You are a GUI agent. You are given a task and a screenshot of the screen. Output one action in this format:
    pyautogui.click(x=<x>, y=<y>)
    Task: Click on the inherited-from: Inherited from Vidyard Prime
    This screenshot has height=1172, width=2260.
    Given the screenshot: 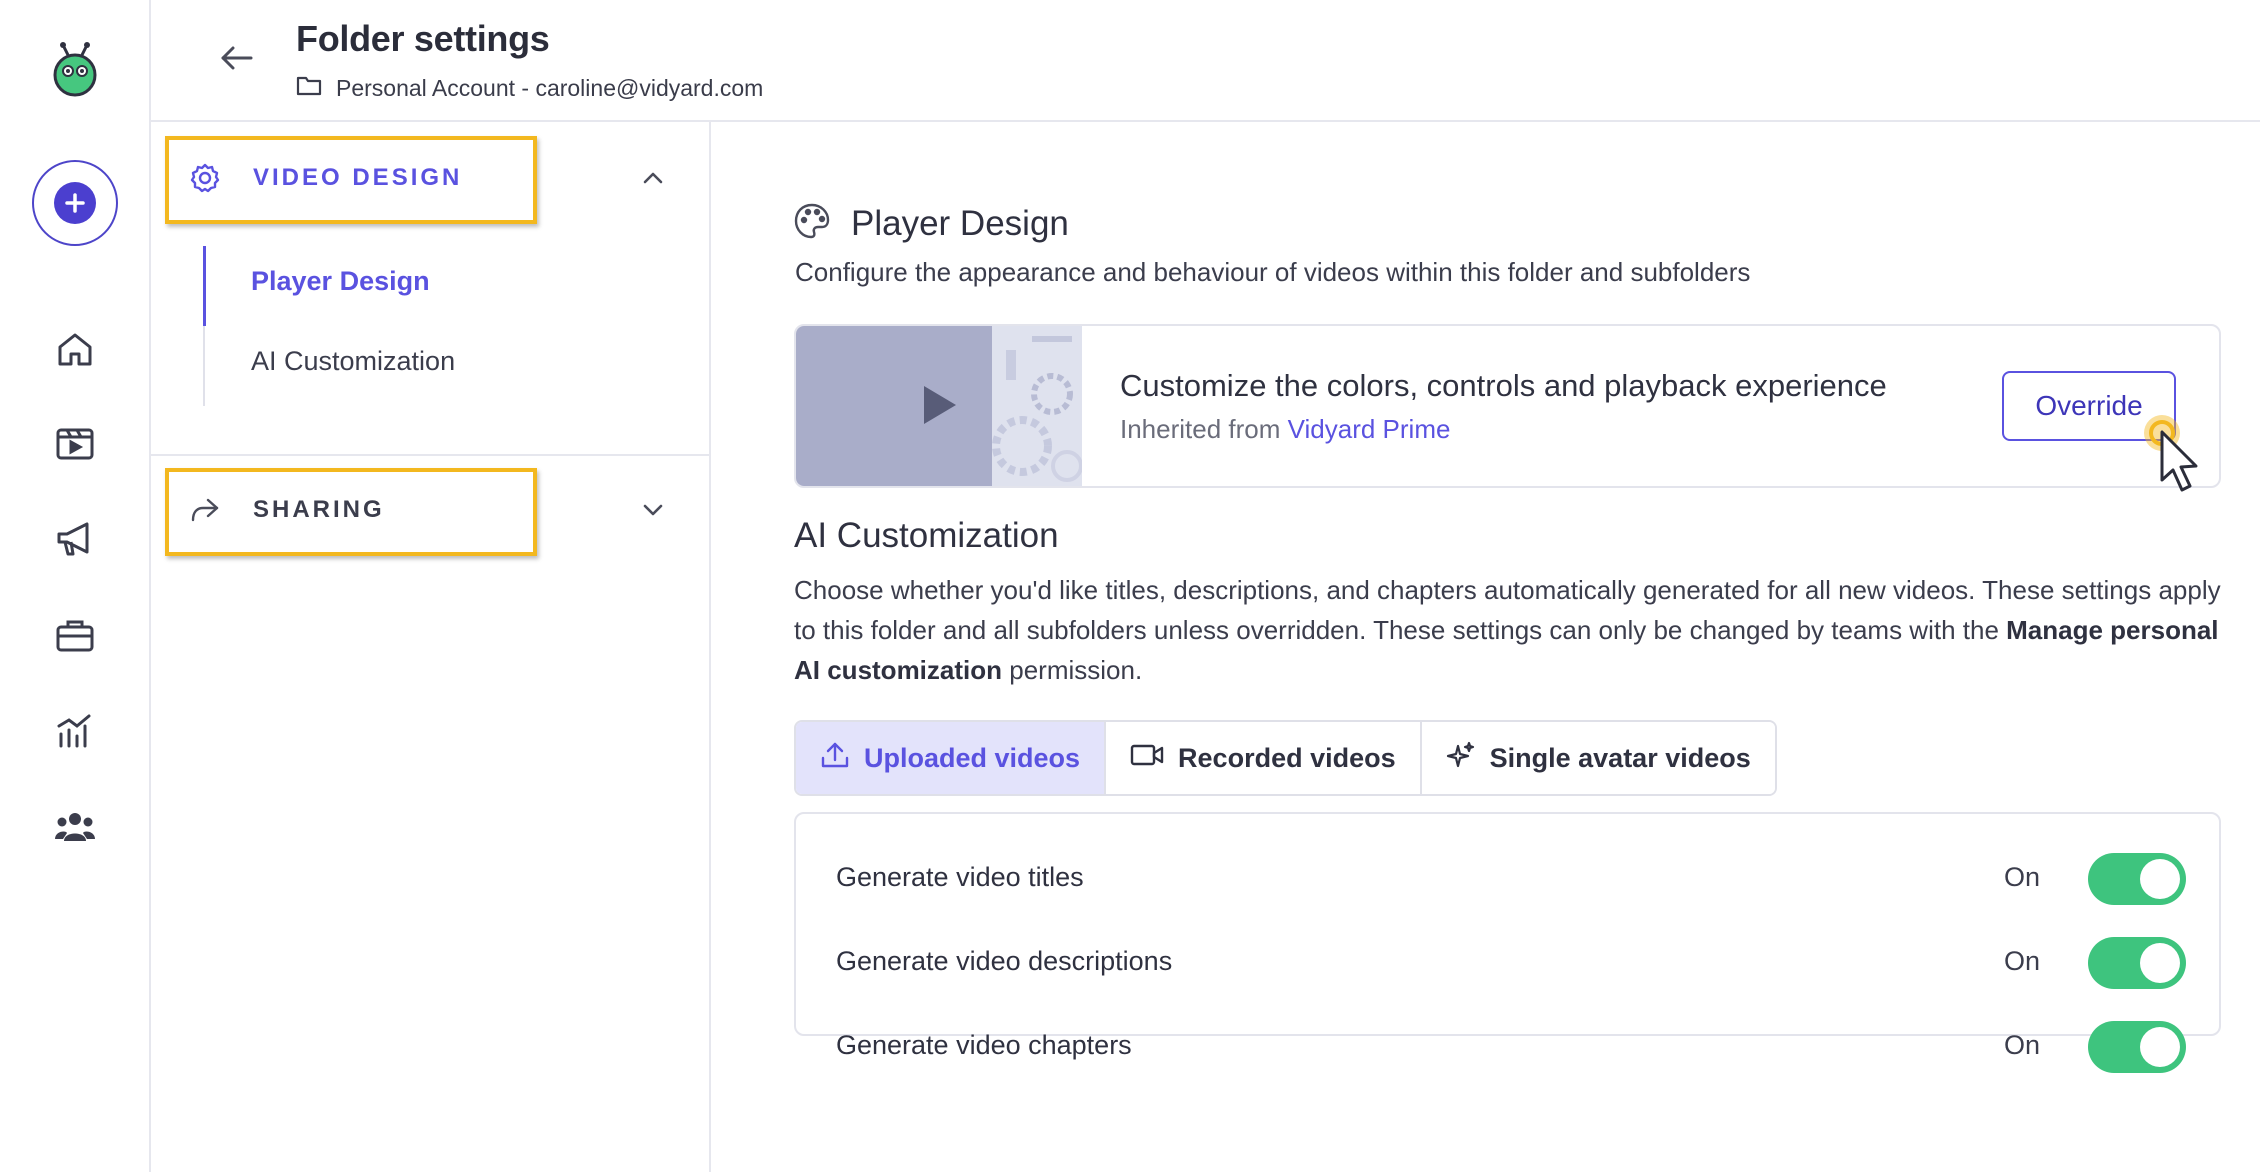 What is the action you would take?
    pyautogui.click(x=1285, y=429)
    